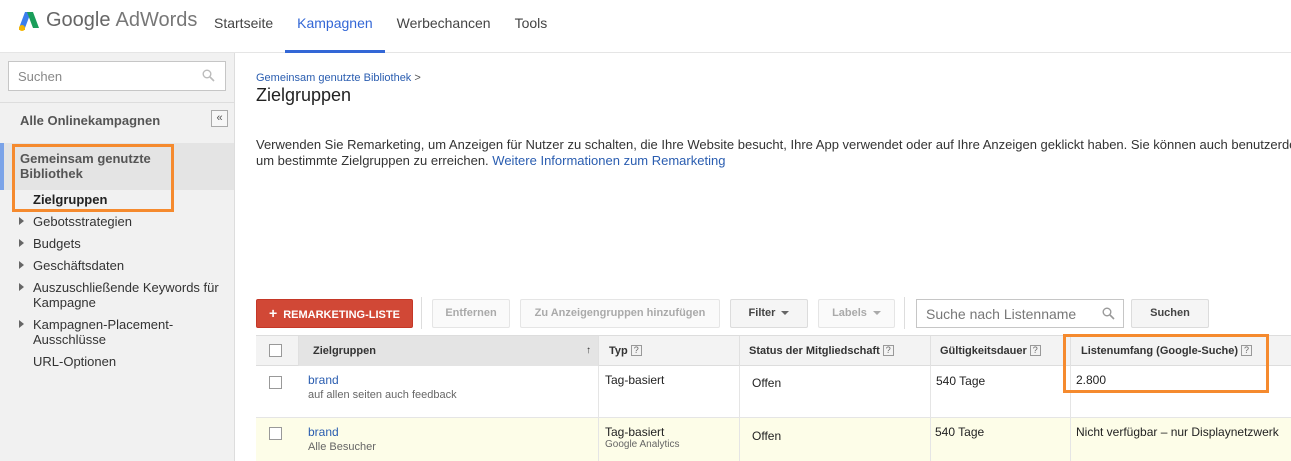 Image resolution: width=1291 pixels, height=461 pixels. Describe the element at coordinates (814, 351) in the screenshot. I see `col-header-status-label: Status der Mitgliedschaft` at that location.